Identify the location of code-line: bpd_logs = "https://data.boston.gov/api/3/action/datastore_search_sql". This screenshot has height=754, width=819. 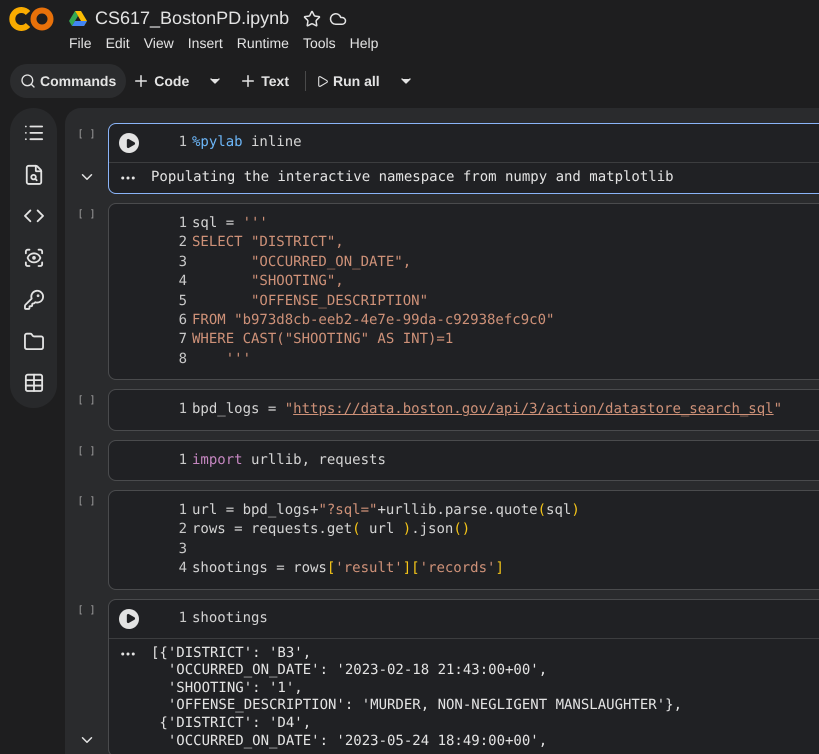
(487, 410).